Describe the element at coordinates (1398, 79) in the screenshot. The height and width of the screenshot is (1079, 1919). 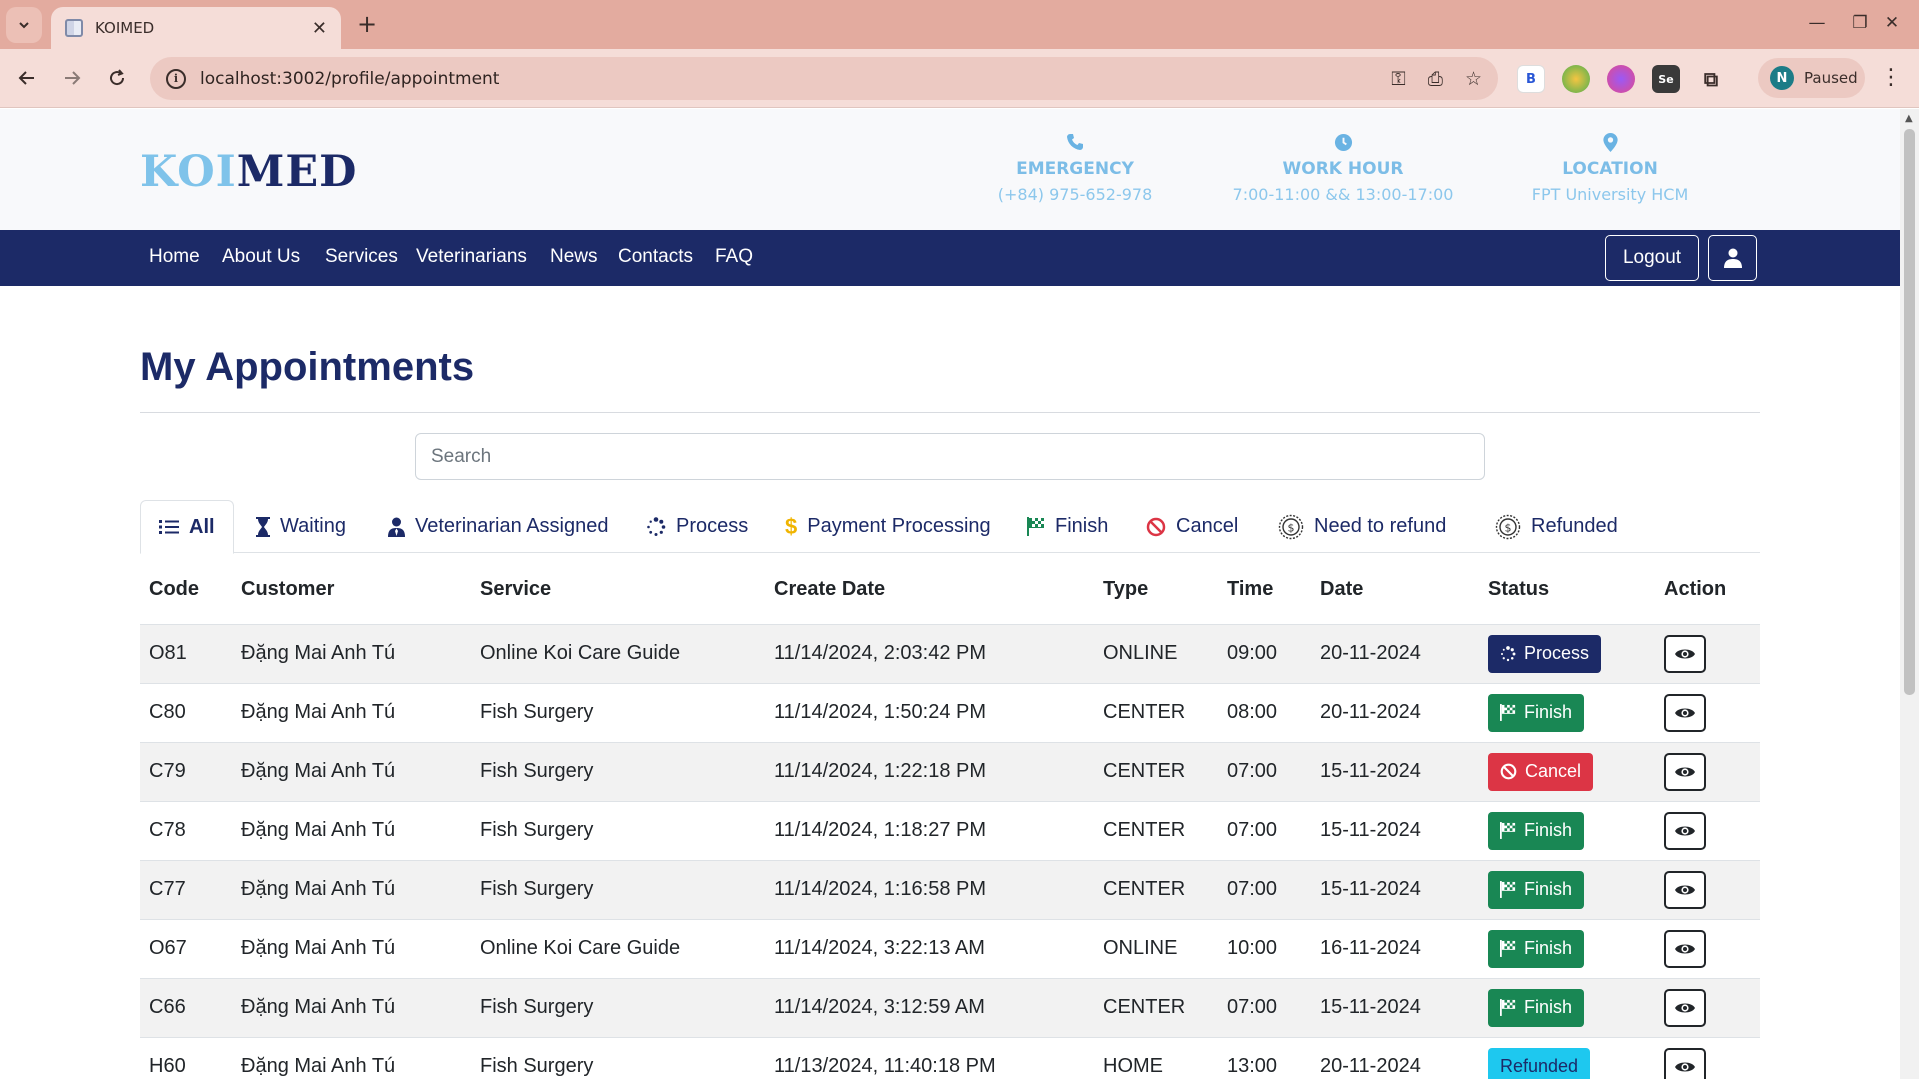
I see `password-key-icon: ⚿` at that location.